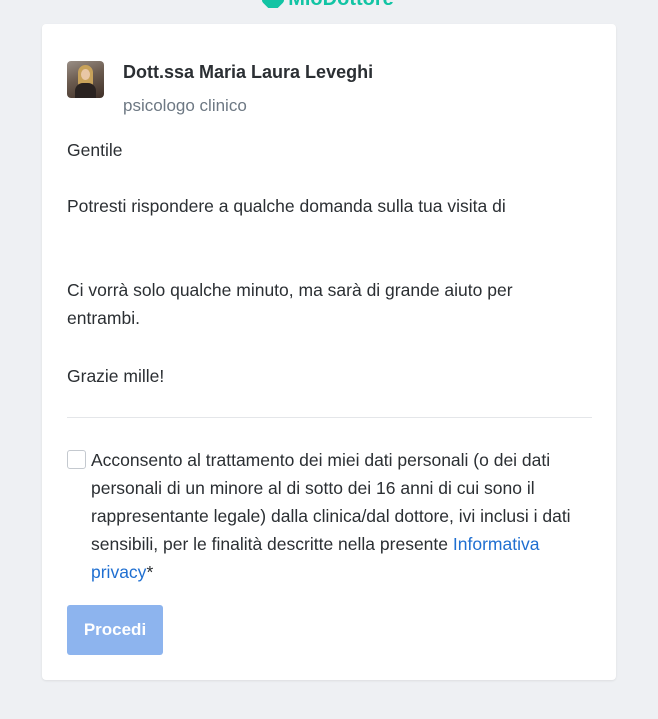 The width and height of the screenshot is (658, 719). Describe the element at coordinates (76, 459) in the screenshot. I see `consent-checkbox` at that location.